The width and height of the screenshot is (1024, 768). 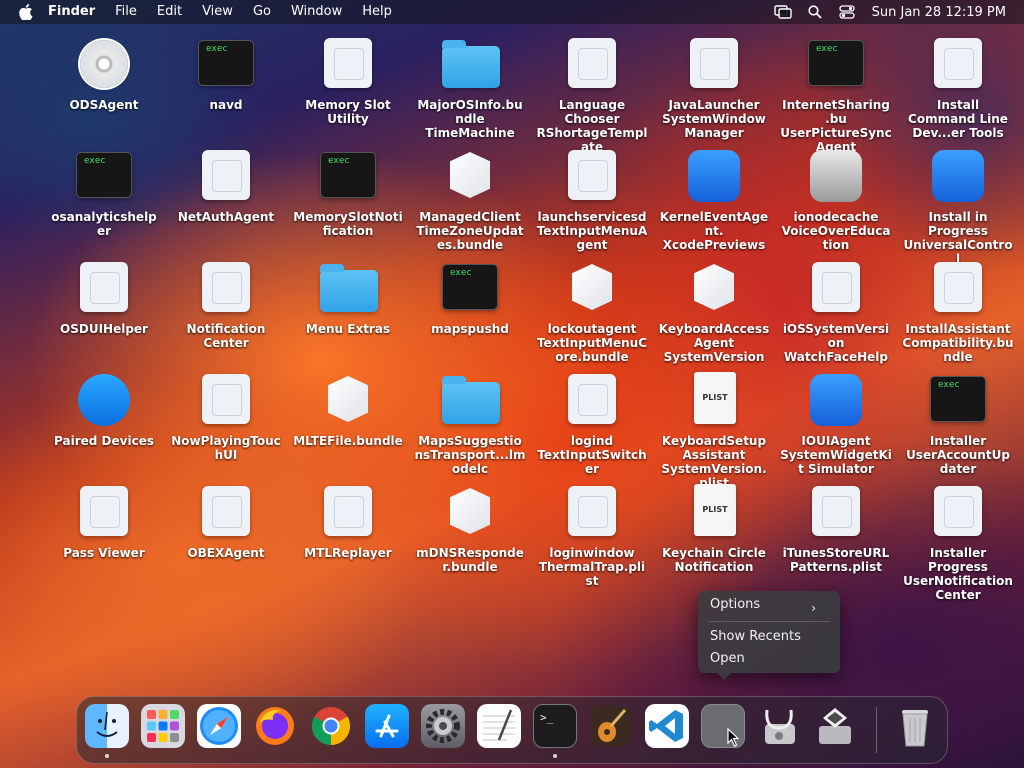 What do you see at coordinates (104, 64) in the screenshot?
I see `disc-file-icon` at bounding box center [104, 64].